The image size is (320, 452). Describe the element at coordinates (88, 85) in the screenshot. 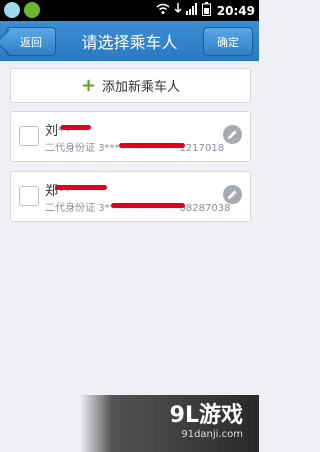

I see `plus-icon: +` at that location.